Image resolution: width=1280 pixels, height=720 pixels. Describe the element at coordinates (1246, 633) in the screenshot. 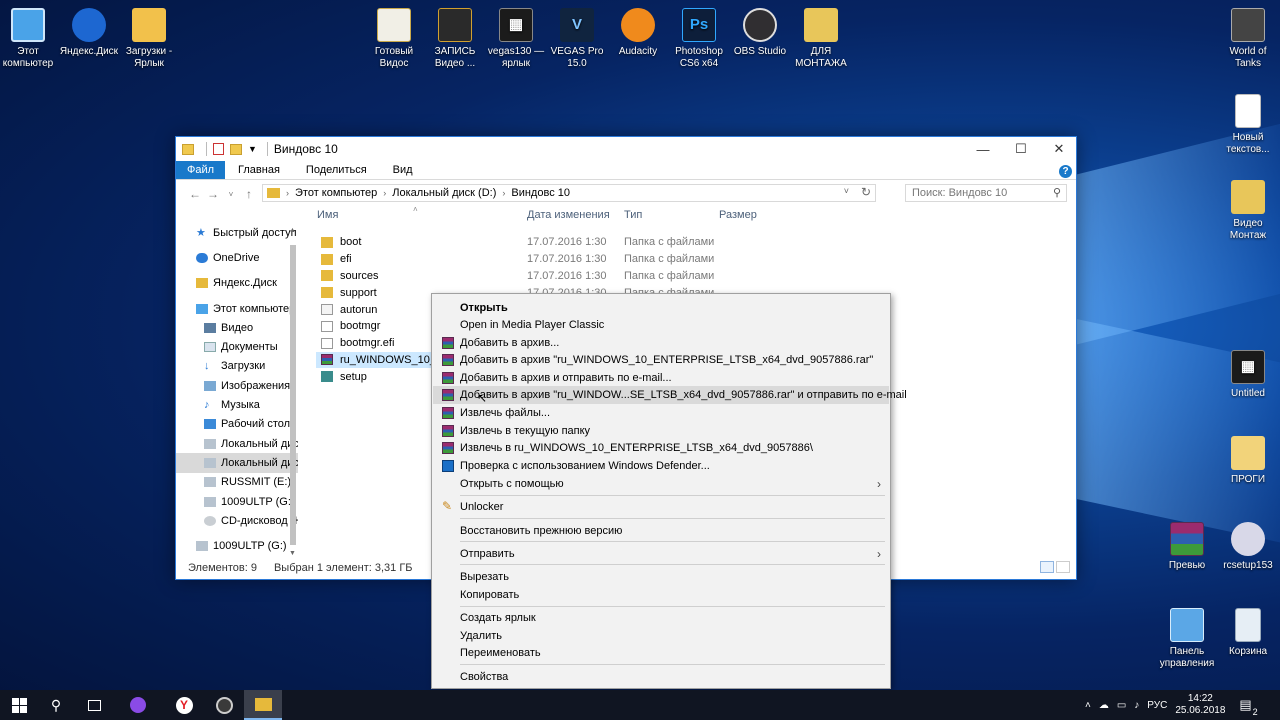

I see `desktop-icon-recycle-bin: Корзина` at that location.